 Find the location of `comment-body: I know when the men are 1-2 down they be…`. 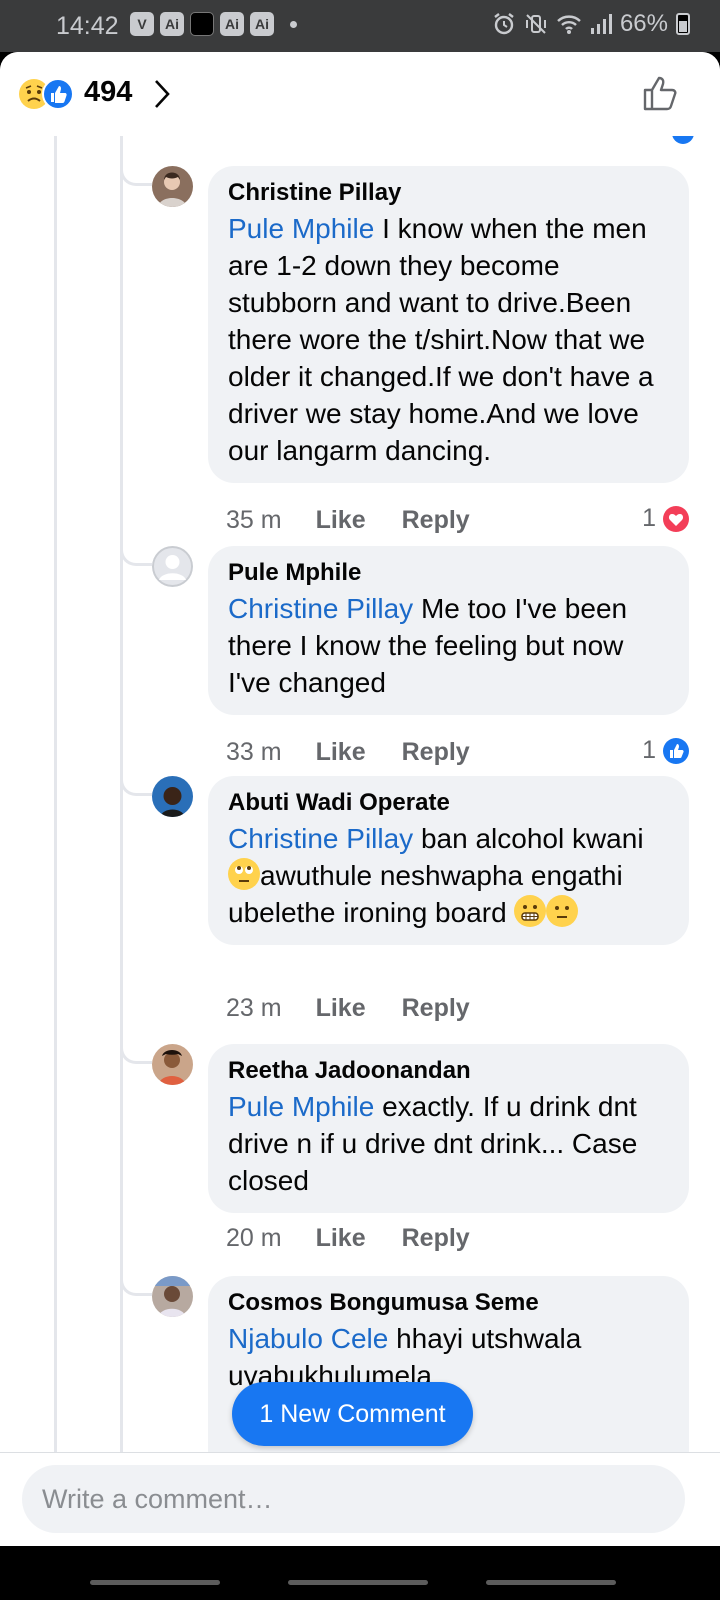

comment-body: I know when the men are 1-2 down they be… is located at coordinates (441, 339).